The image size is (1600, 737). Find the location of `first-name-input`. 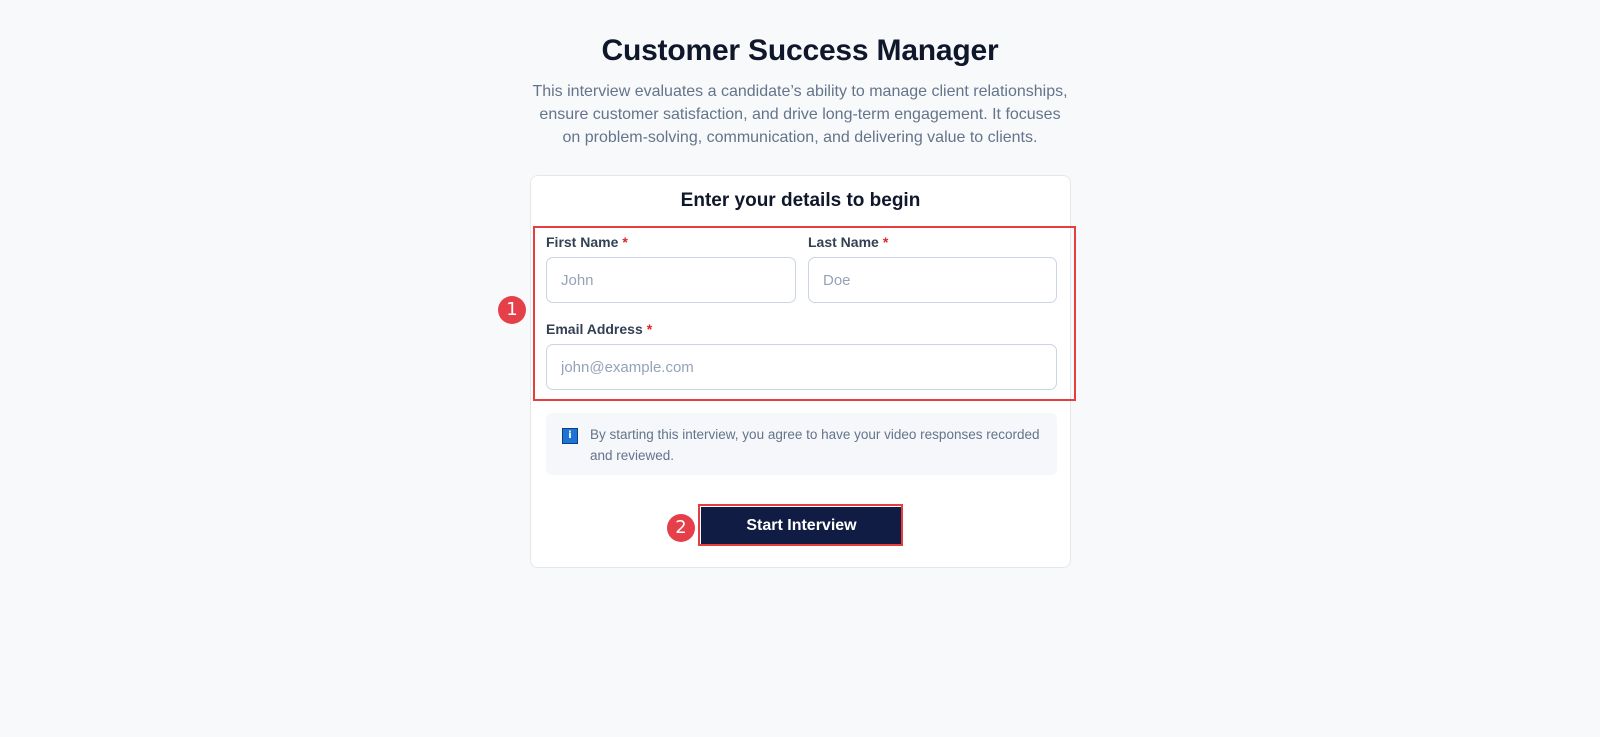

first-name-input is located at coordinates (671, 280).